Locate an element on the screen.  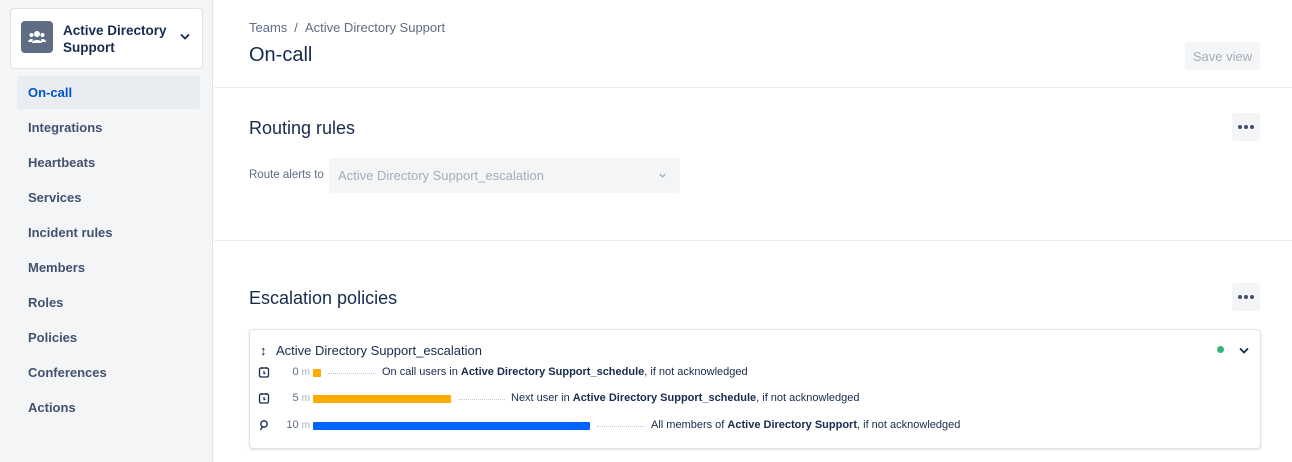
escalation-arrow-icon: ↕ is located at coordinates (263, 350).